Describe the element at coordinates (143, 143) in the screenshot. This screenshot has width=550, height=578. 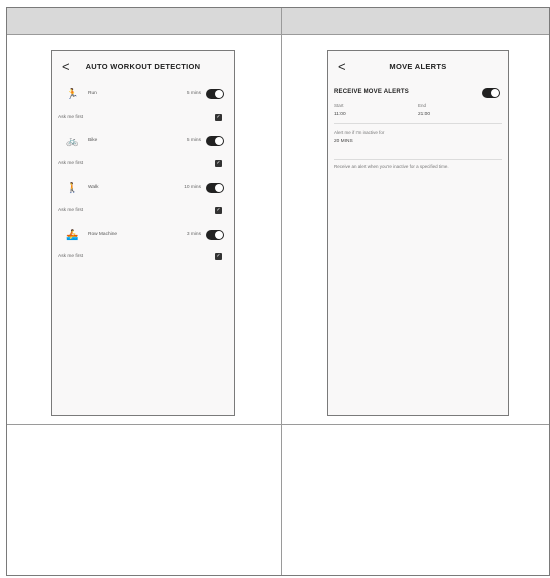
I see `activity-row-bike: 🚲 Bike 5 mins` at that location.